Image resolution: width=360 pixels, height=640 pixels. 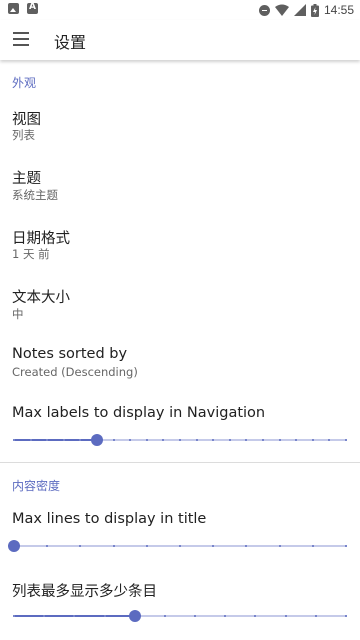 I want to click on pref-view-summary: 列表, so click(x=23, y=135).